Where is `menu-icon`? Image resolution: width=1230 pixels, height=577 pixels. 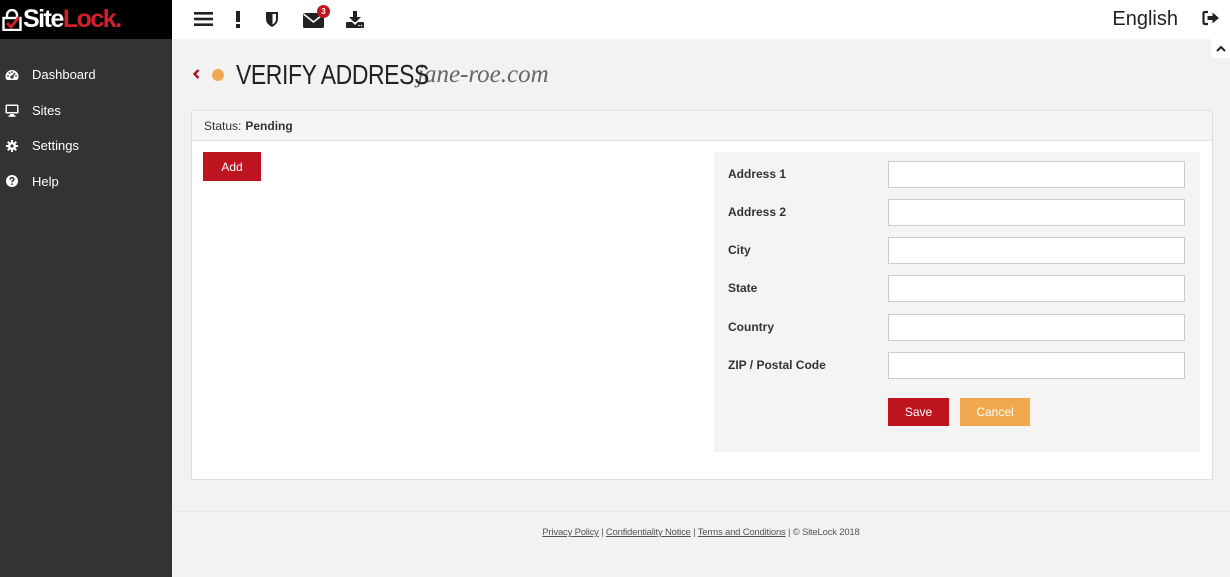
menu-icon is located at coordinates (203, 19).